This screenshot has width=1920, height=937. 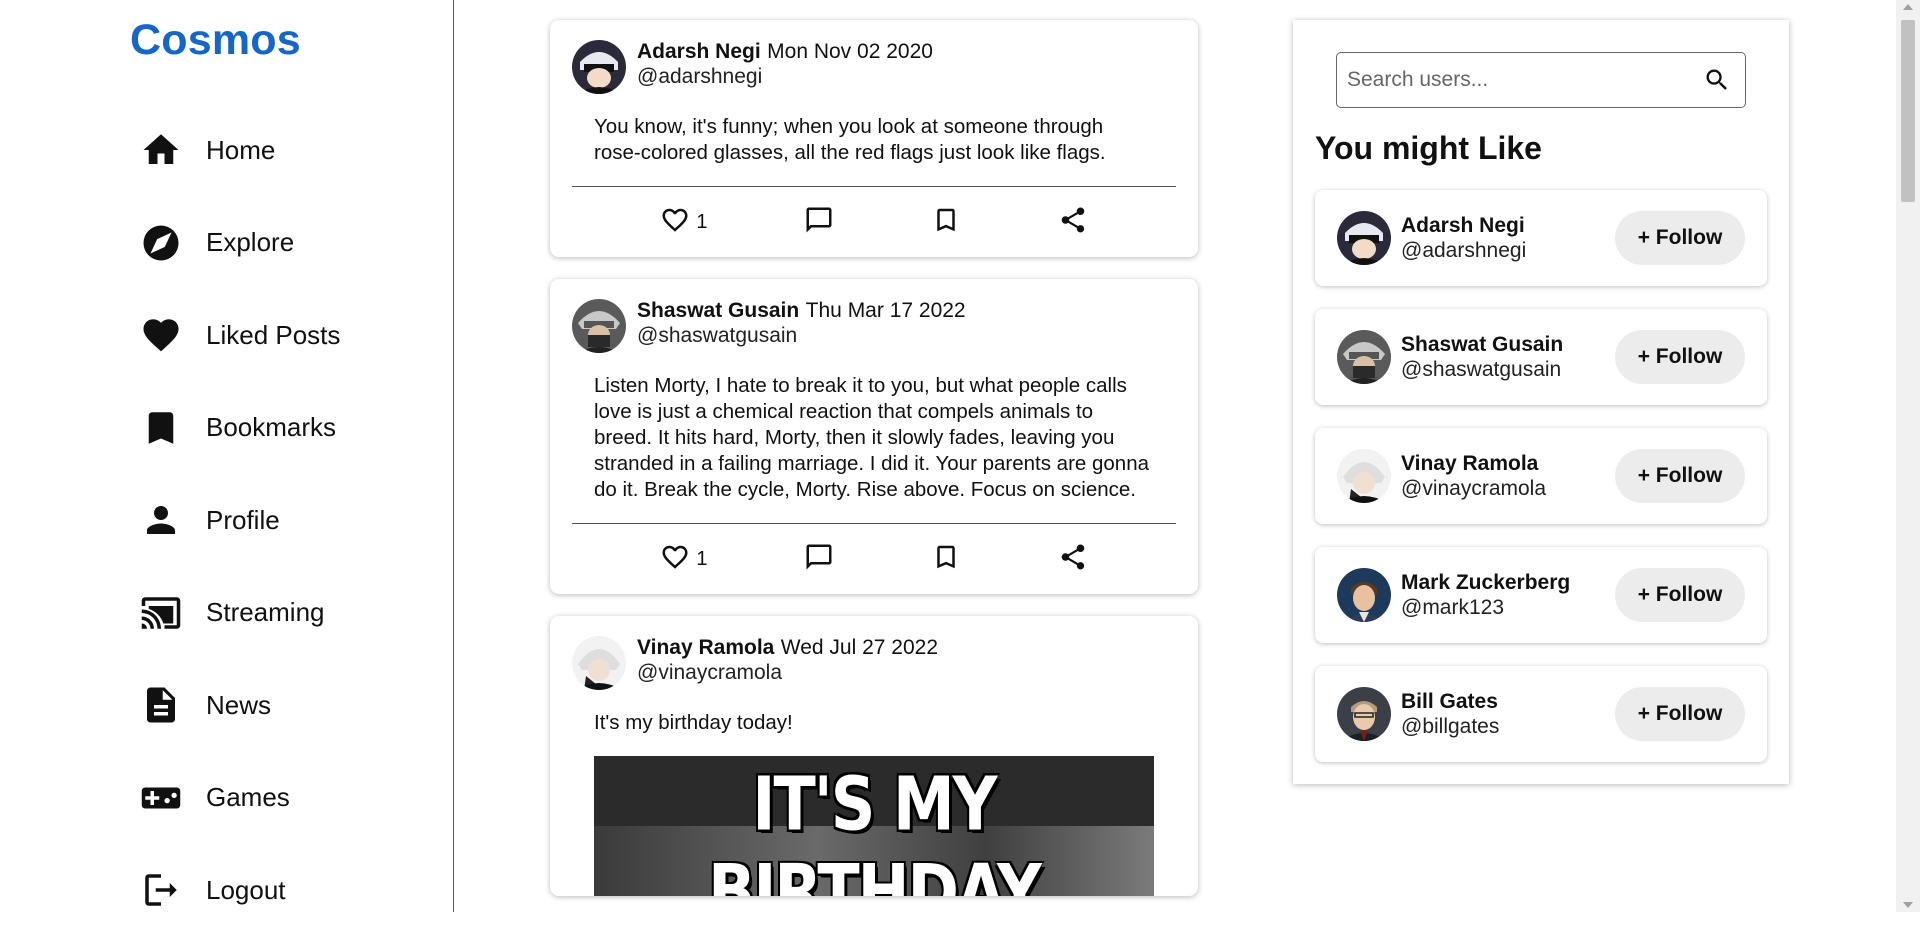 I want to click on person-icon, so click(x=161, y=520).